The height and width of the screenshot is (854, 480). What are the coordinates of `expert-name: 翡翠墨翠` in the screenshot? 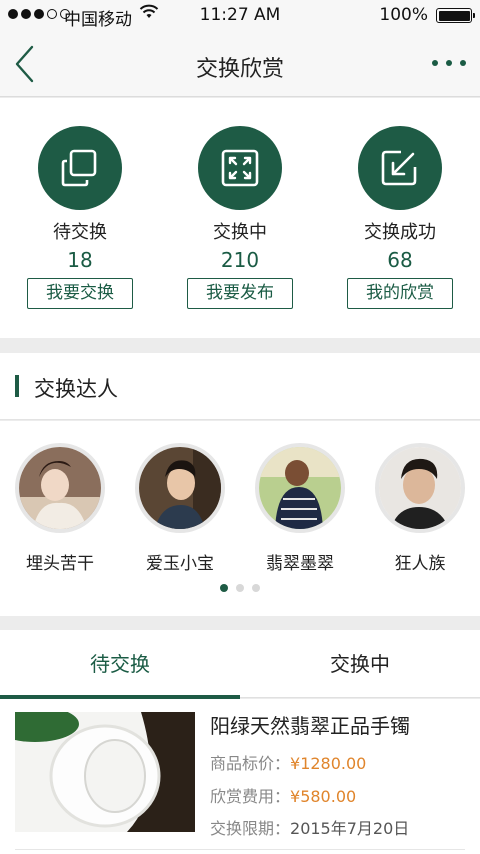 It's located at (300, 564).